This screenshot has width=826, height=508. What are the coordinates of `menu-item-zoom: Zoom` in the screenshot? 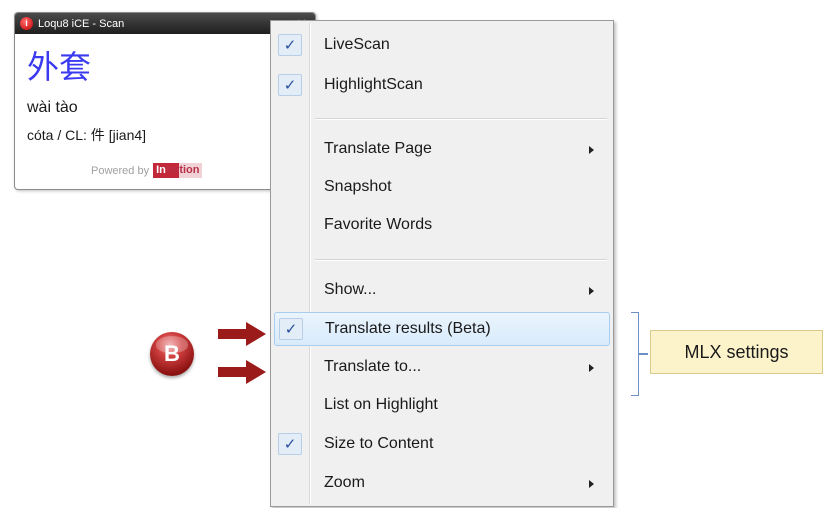 It's located at (442, 484).